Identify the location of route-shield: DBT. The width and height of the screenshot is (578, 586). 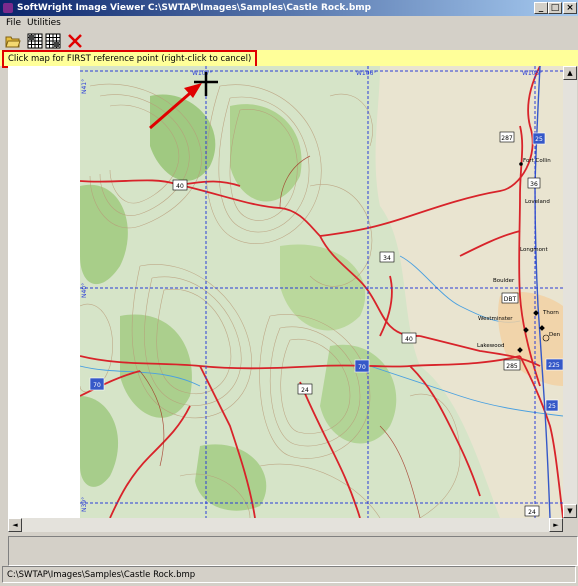
(510, 298).